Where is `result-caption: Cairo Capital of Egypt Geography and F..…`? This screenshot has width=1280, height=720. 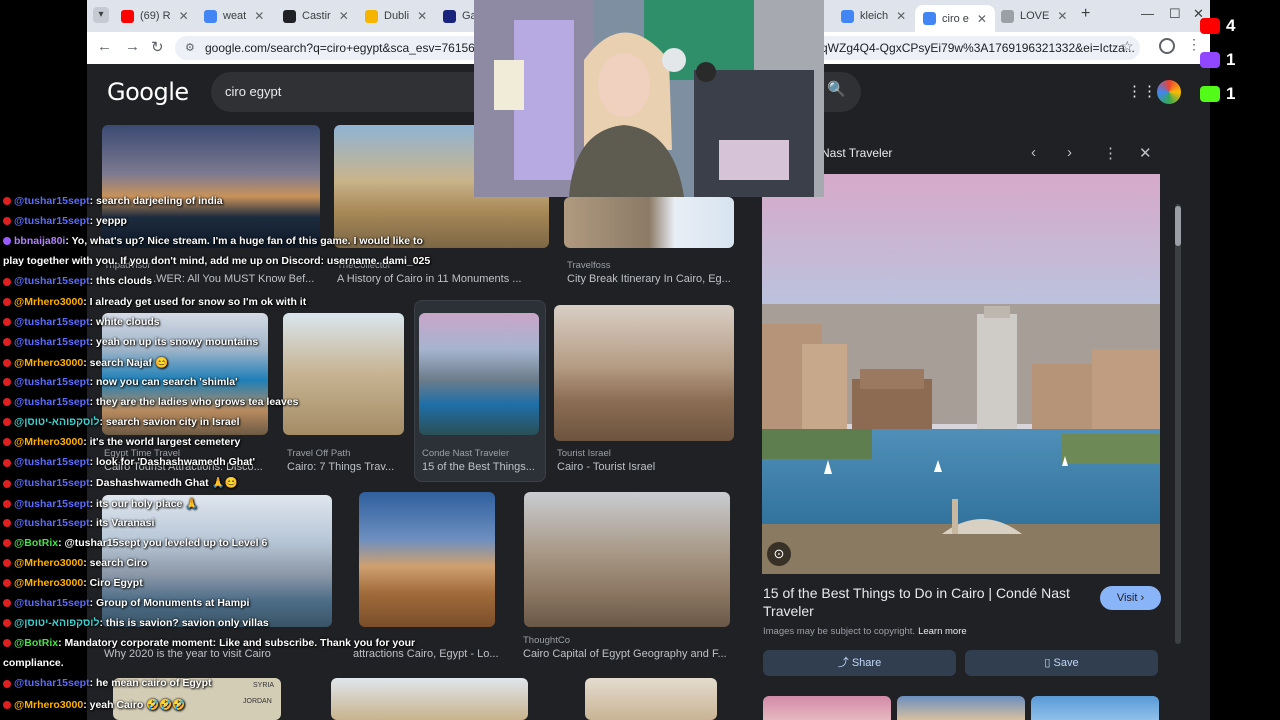
result-caption: Cairo Capital of Egypt Geography and F..… is located at coordinates (628, 654).